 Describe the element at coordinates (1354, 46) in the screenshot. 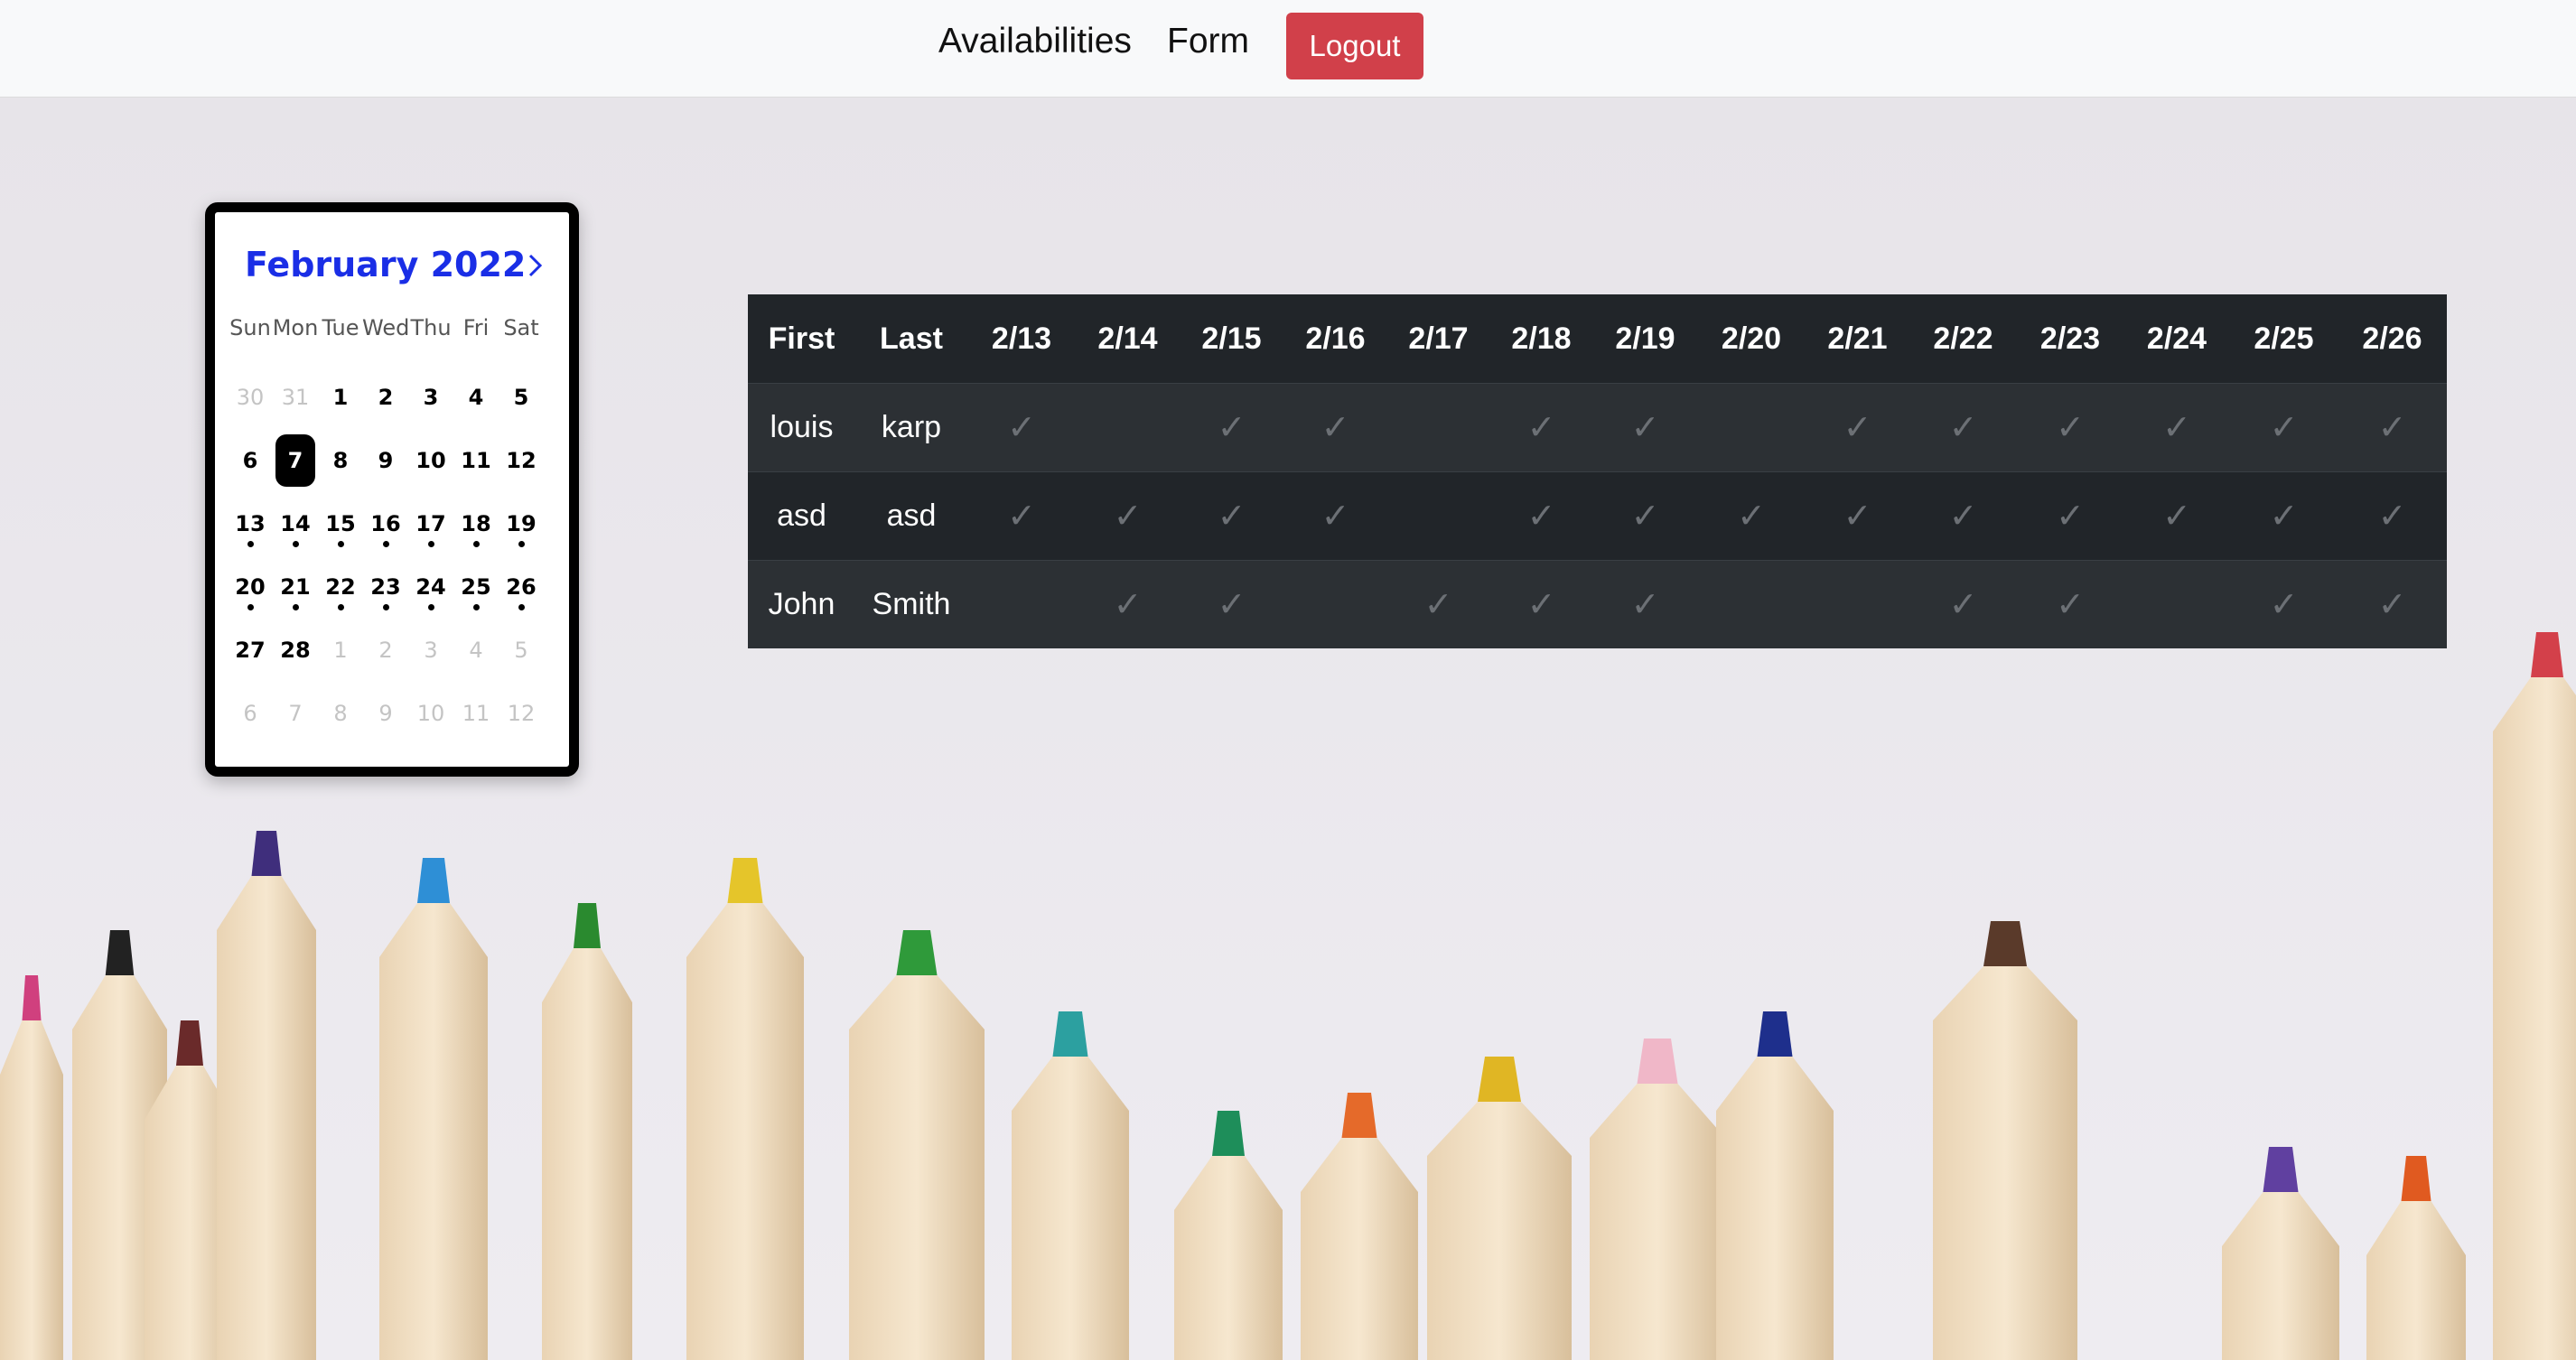

I see `logout-button: Logout` at that location.